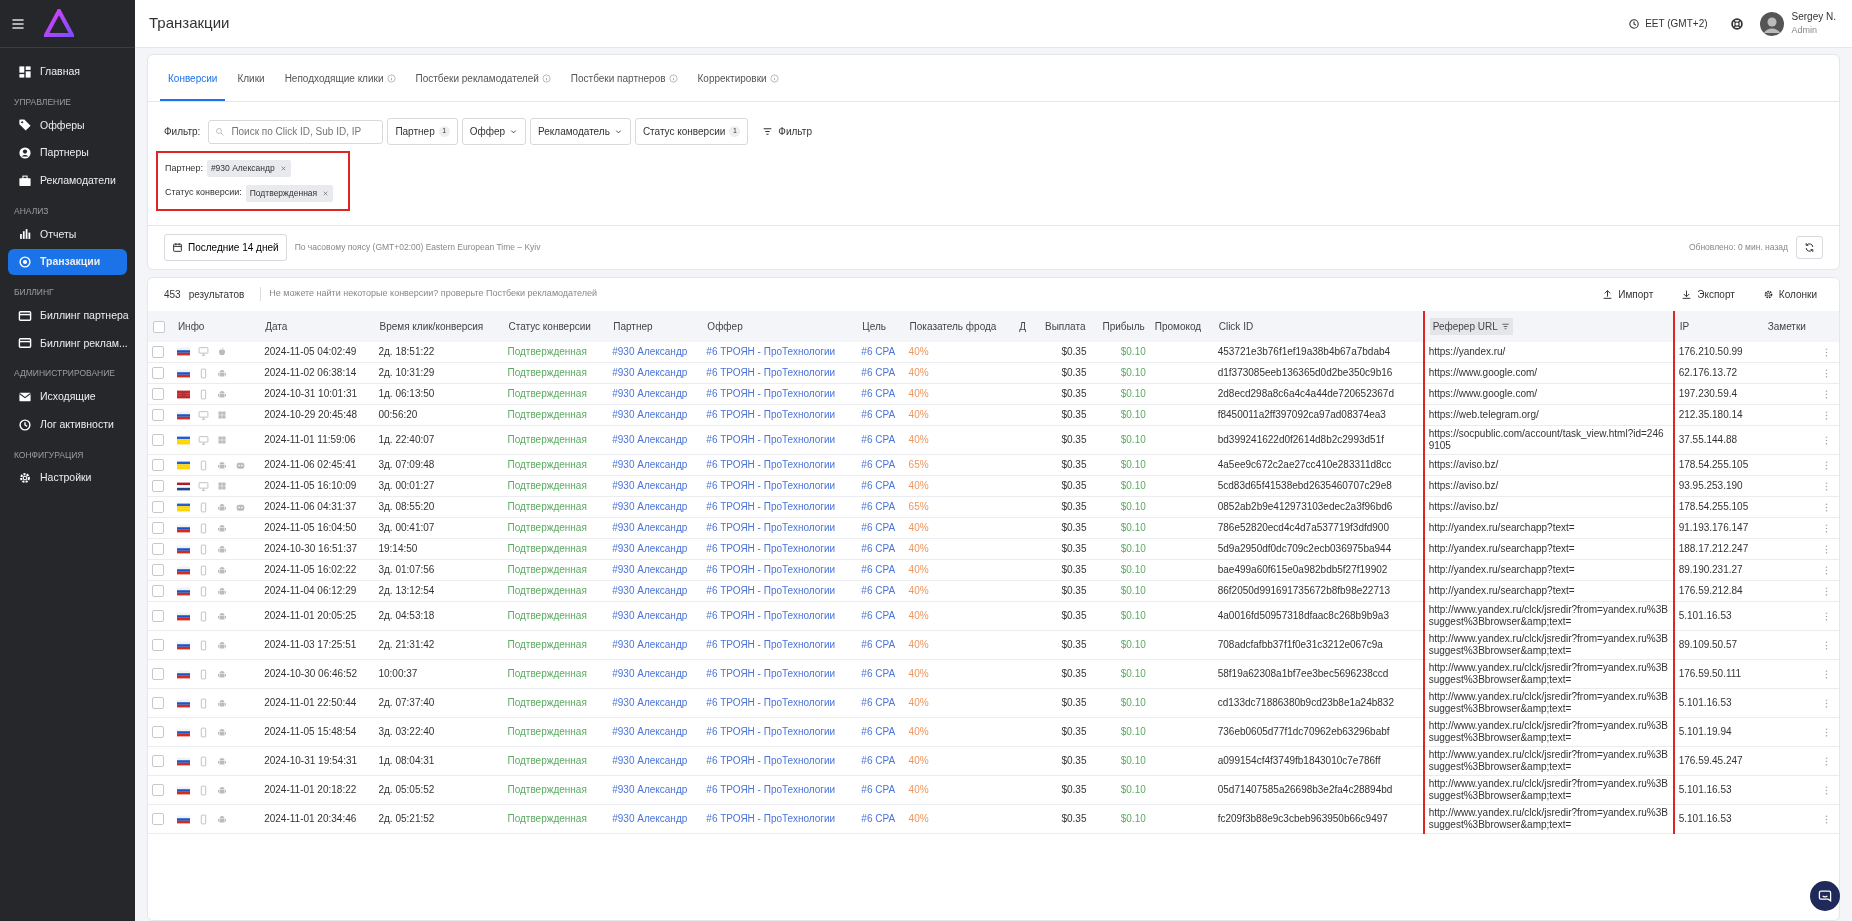 Image resolution: width=1852 pixels, height=921 pixels. Describe the element at coordinates (1771, 23) in the screenshot. I see `avatar-icon` at that location.